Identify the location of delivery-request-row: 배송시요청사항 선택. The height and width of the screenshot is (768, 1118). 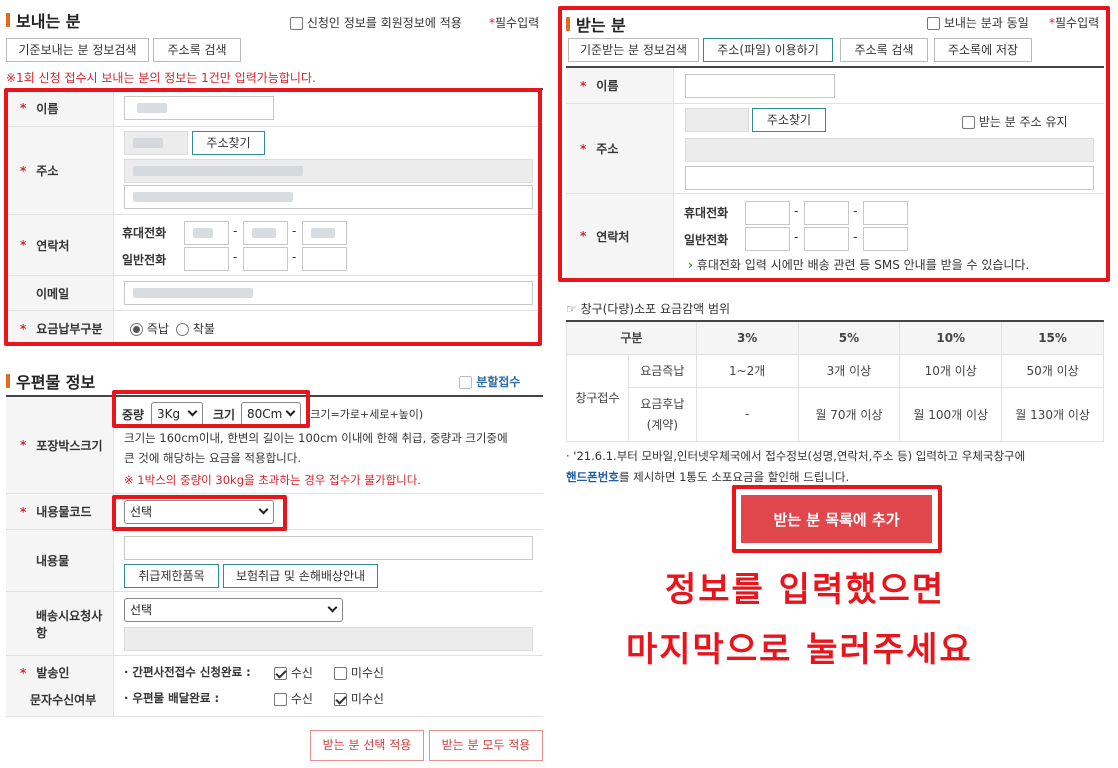
(274, 624).